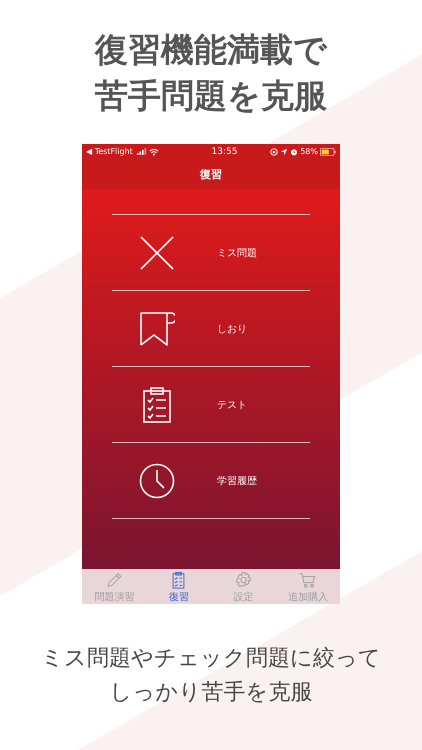  I want to click on bookmark-icon, so click(157, 328).